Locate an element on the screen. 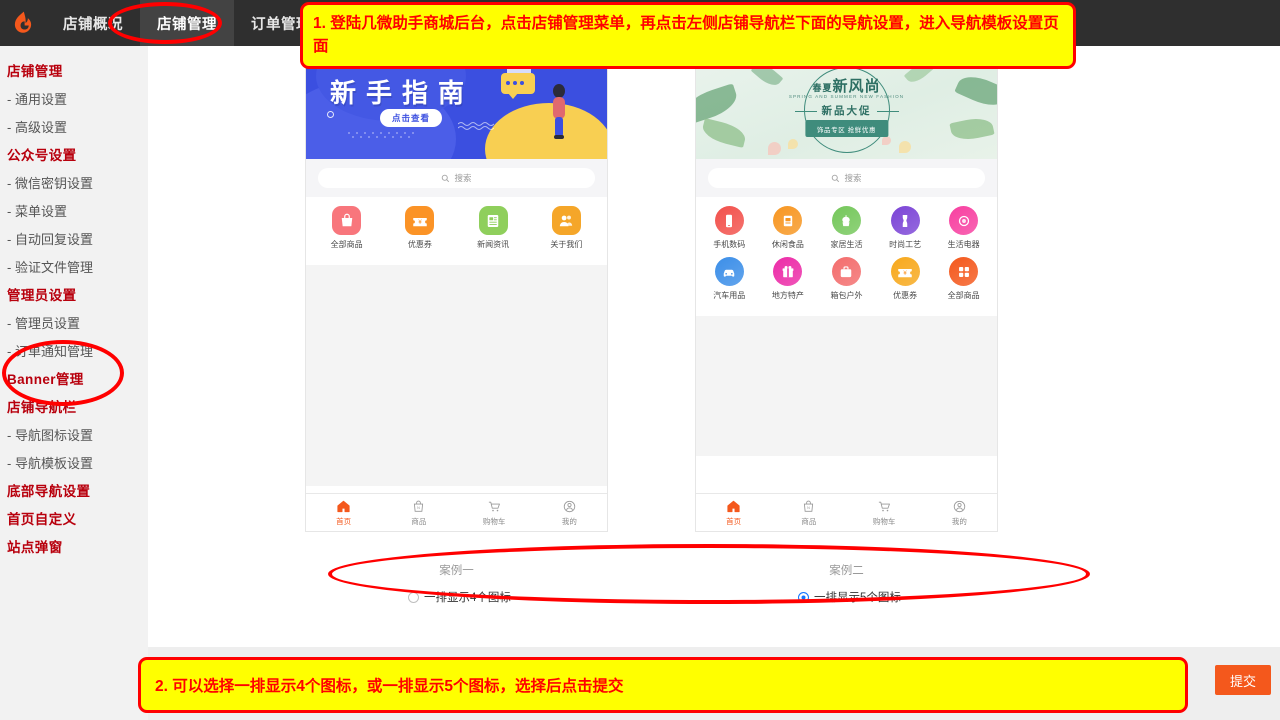 The image size is (1280, 720). icon-grid-case-two: 手机数码 休闲食品 家居生活 时尚工艺 生活电器汽车用品 地方特产 箱包户外 ¥ 优惠券 全部商品 is located at coordinates (846, 256).